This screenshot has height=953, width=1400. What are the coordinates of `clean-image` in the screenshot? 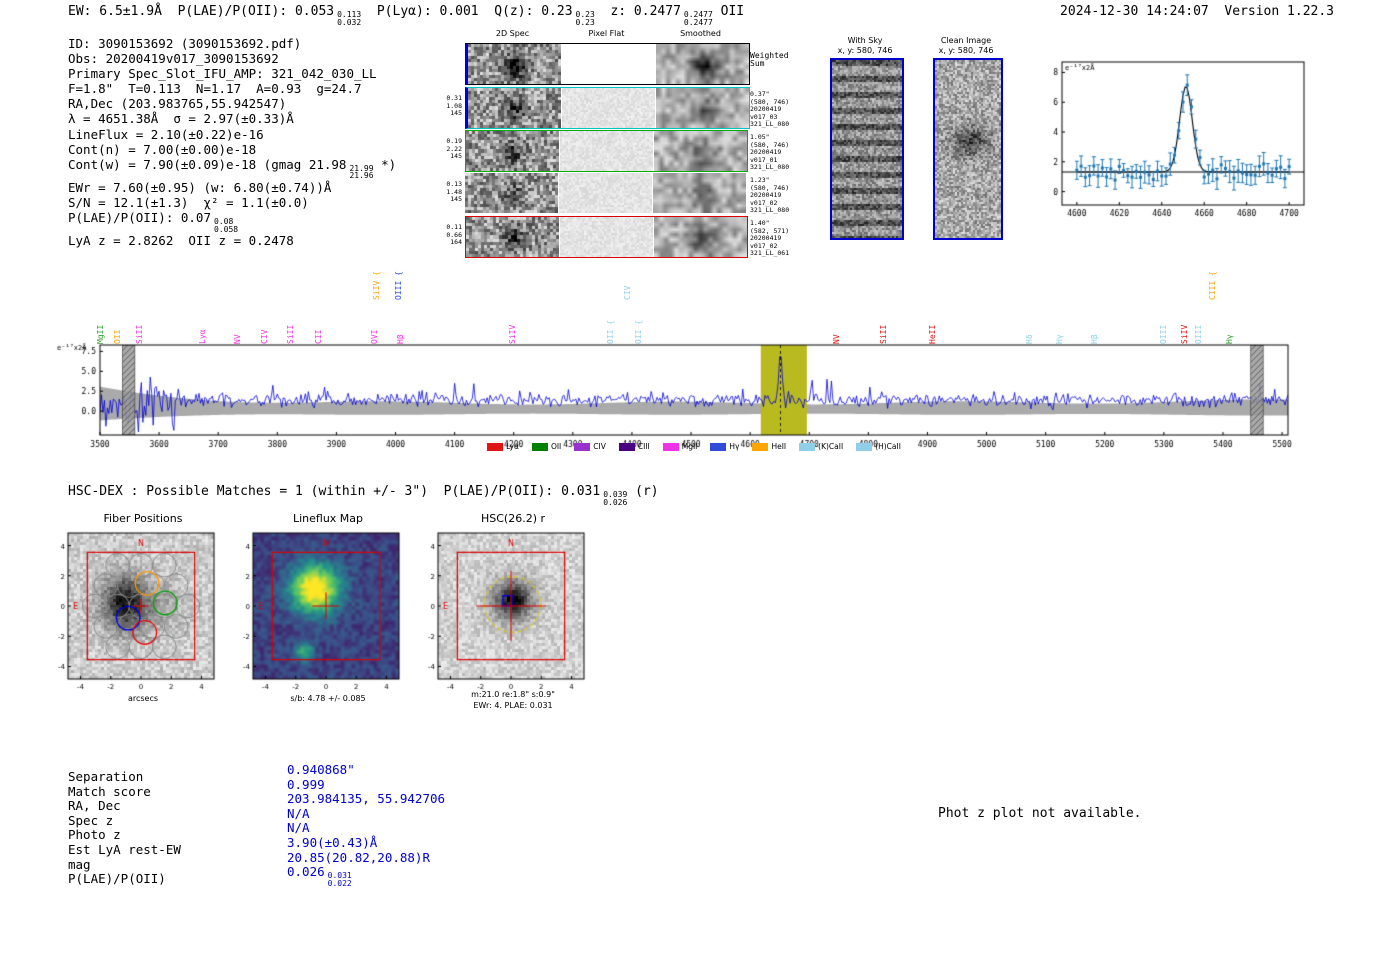 It's located at (968, 149).